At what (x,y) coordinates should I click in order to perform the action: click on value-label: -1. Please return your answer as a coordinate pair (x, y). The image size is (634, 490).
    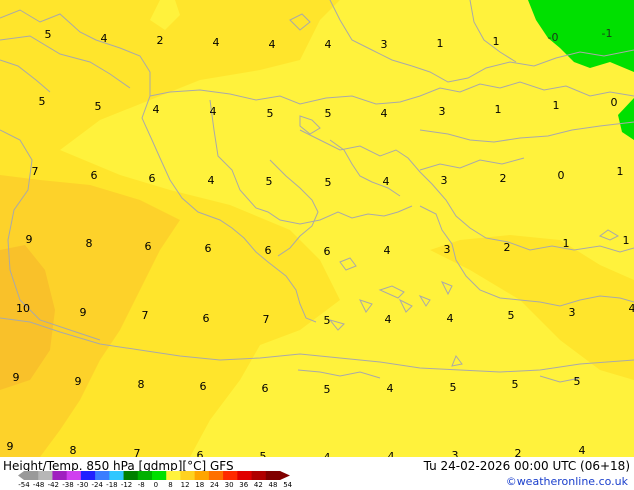
    Looking at the image, I should click on (607, 33).